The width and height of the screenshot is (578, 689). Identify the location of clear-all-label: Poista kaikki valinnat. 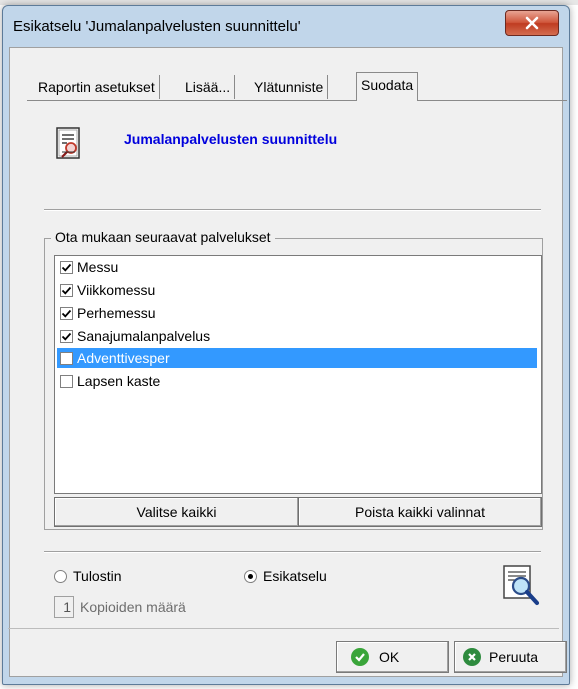
(420, 512).